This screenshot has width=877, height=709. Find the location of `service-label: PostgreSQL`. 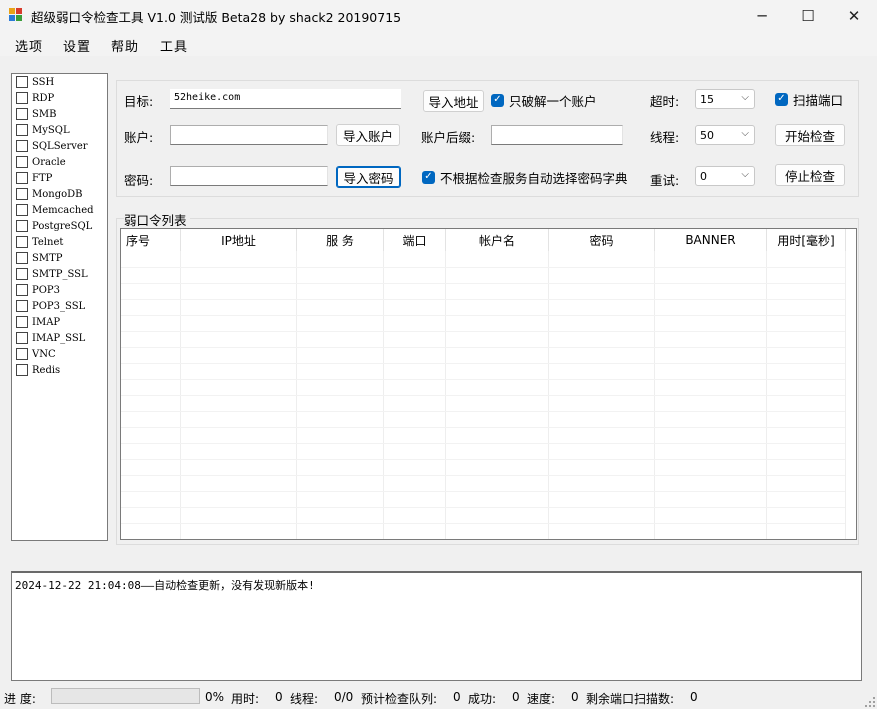

service-label: PostgreSQL is located at coordinates (62, 226).